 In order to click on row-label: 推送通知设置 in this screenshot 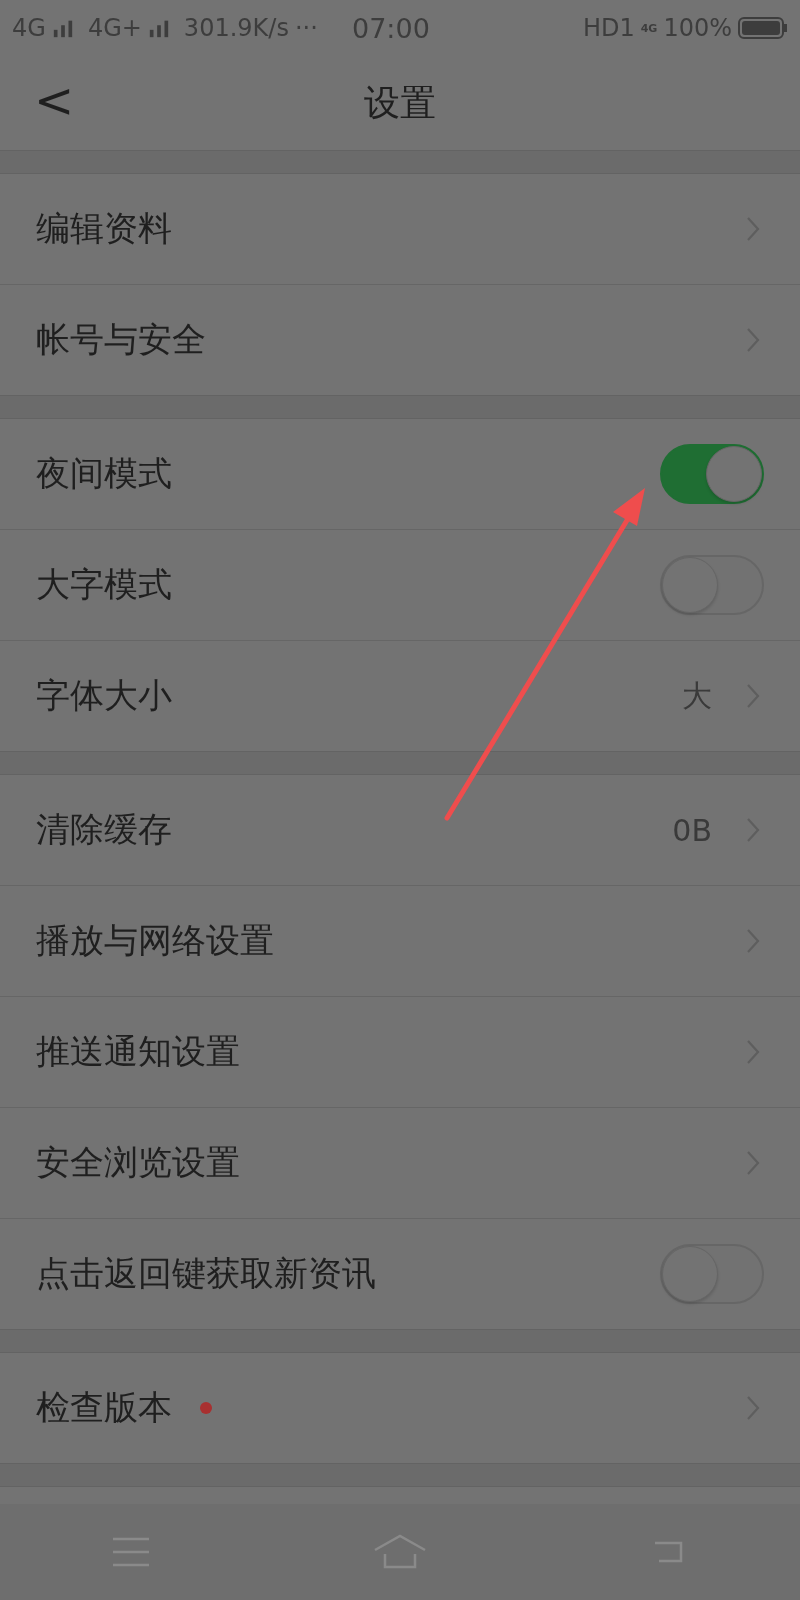, I will do `click(138, 1051)`.